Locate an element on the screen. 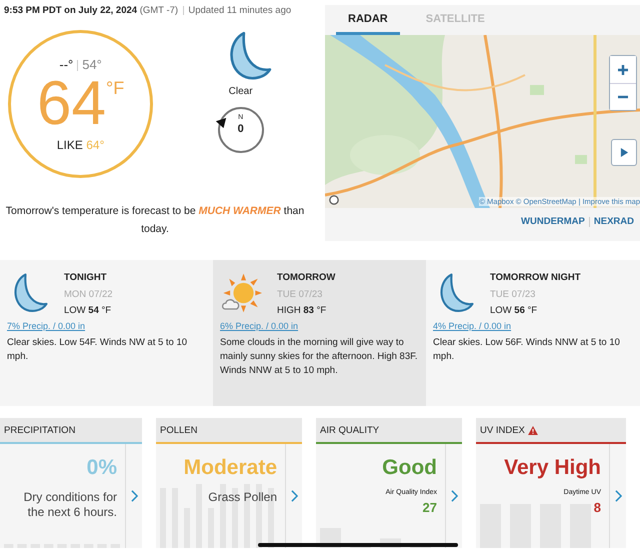 The height and width of the screenshot is (551, 640). observation-time: 9:53 PM PDT on July 22, 2024 (GMT -7) Updated 11 minutes ago is located at coordinates (147, 10).